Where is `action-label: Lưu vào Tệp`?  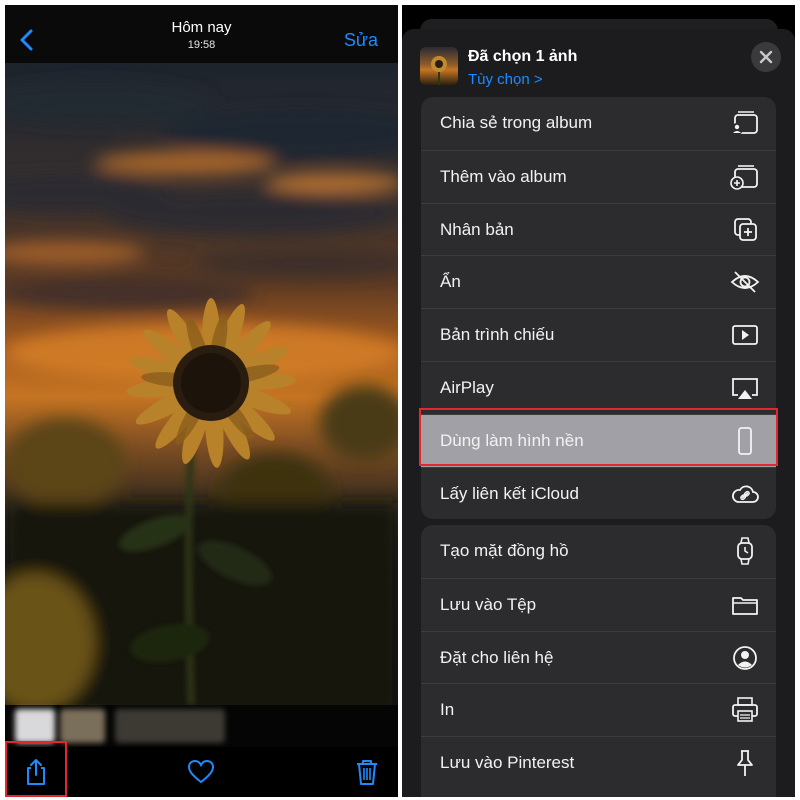 action-label: Lưu vào Tệp is located at coordinates (488, 604).